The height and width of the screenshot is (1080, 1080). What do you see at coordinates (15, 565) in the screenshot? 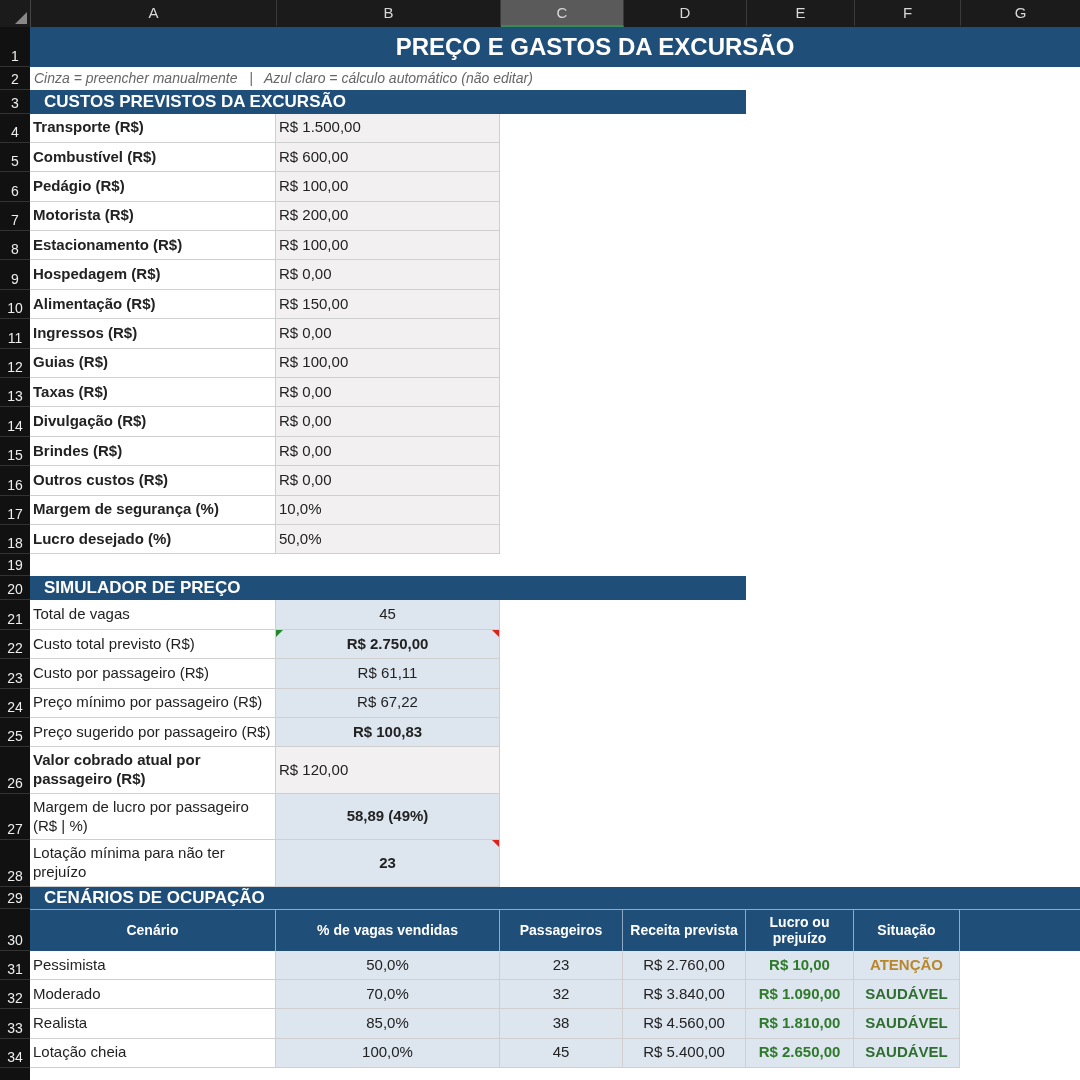
I see `row-number: 19` at bounding box center [15, 565].